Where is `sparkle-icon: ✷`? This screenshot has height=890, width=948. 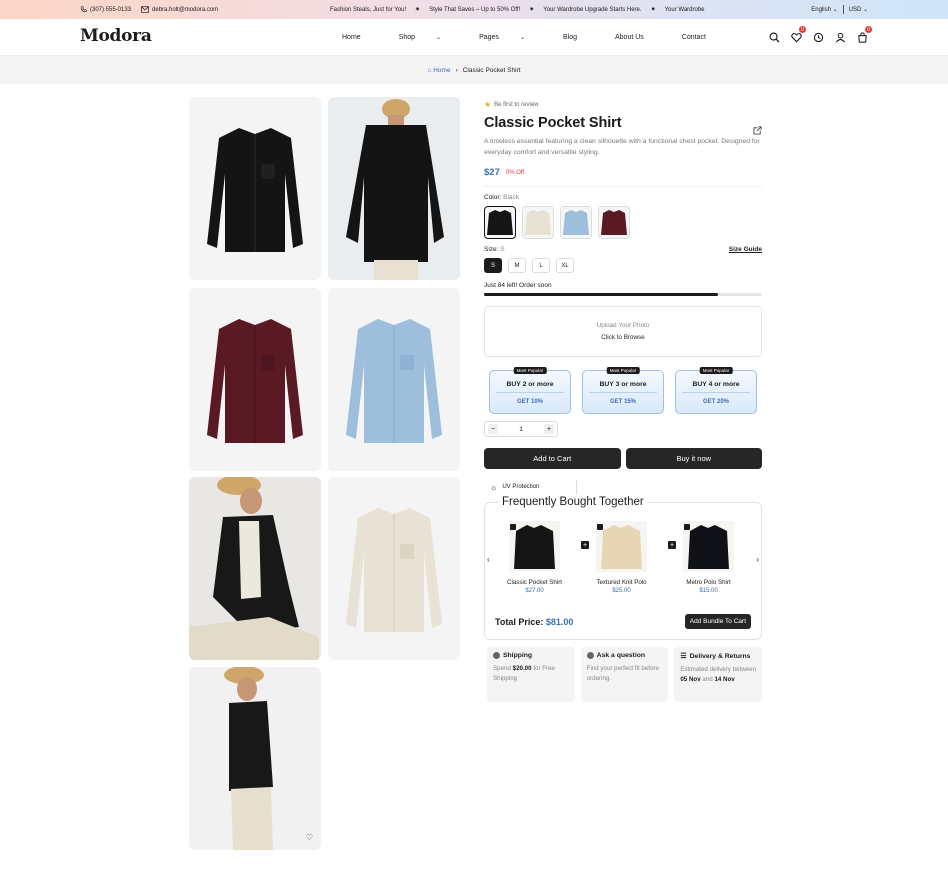 sparkle-icon: ✷ is located at coordinates (418, 10).